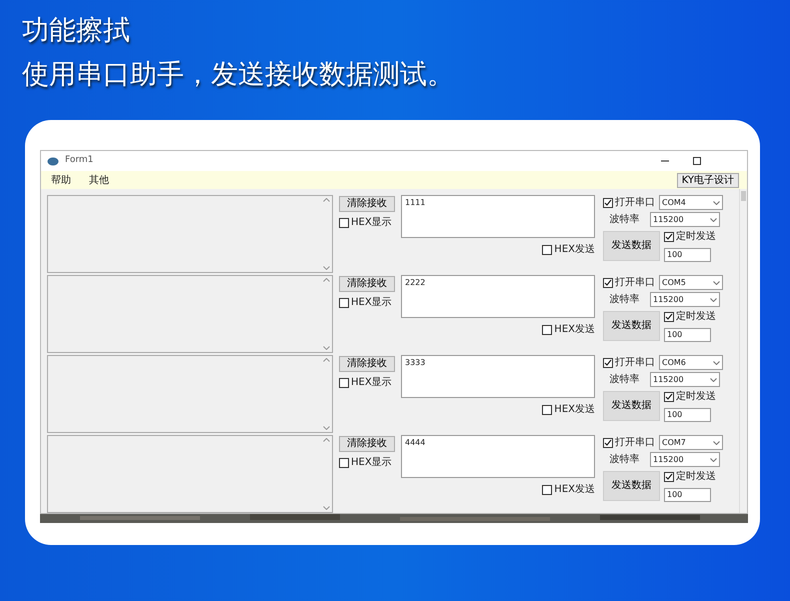 Image resolution: width=790 pixels, height=601 pixels. I want to click on menu-item: 其他, so click(99, 180).